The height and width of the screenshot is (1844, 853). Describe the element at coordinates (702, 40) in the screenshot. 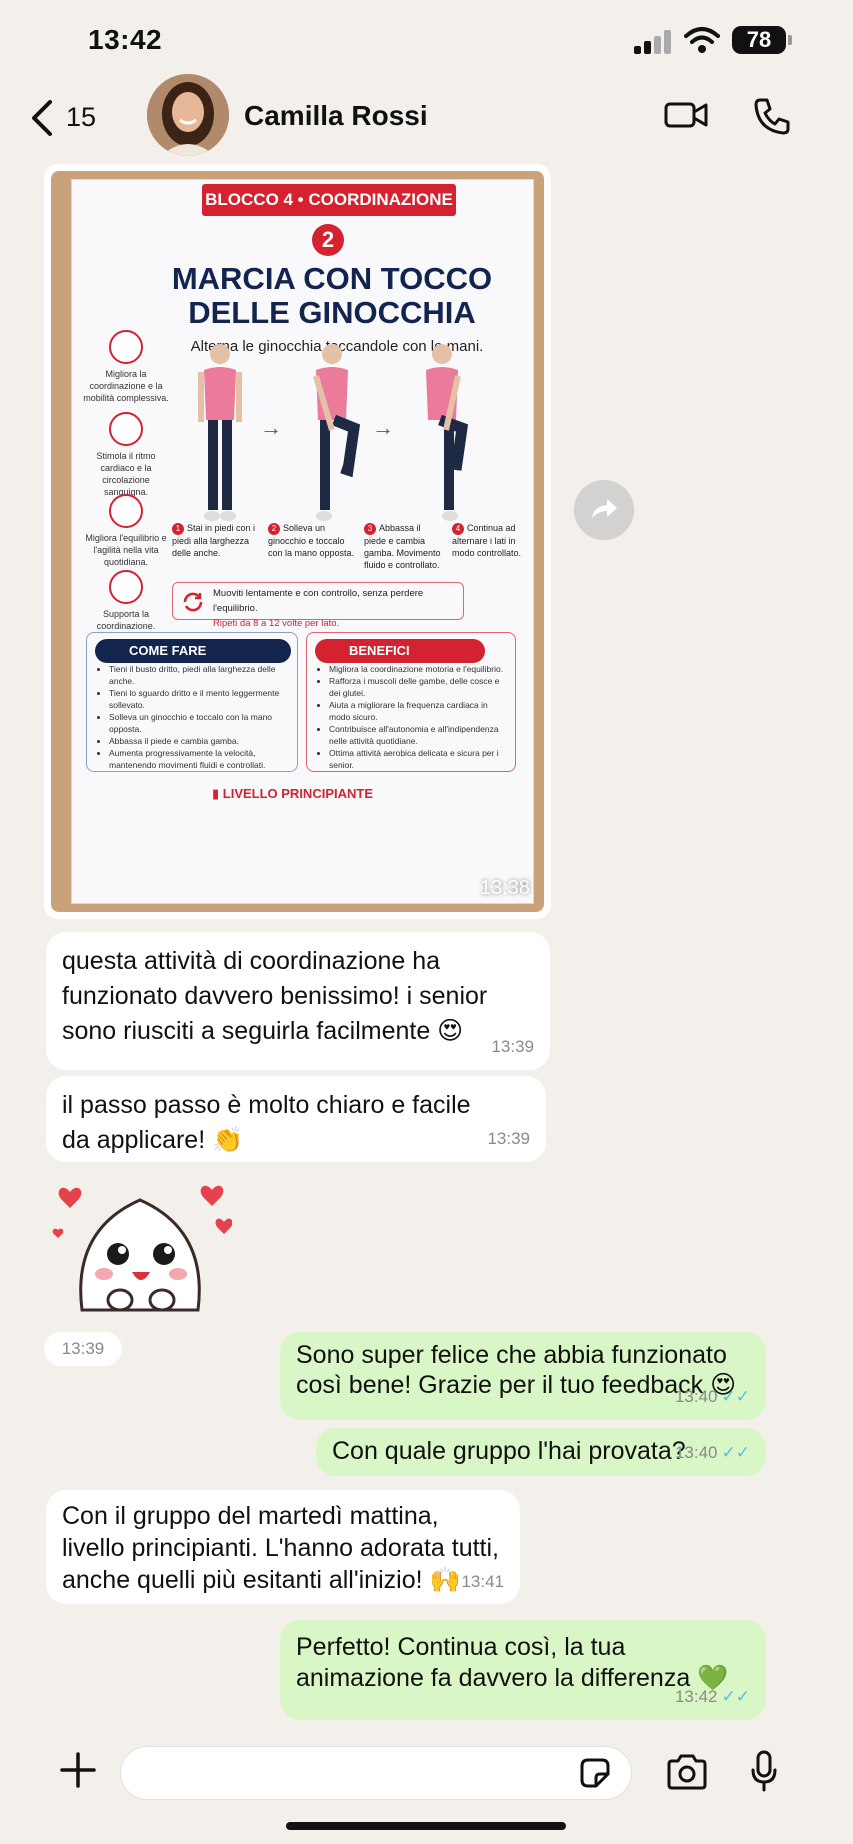

I see `wifi-icon` at that location.